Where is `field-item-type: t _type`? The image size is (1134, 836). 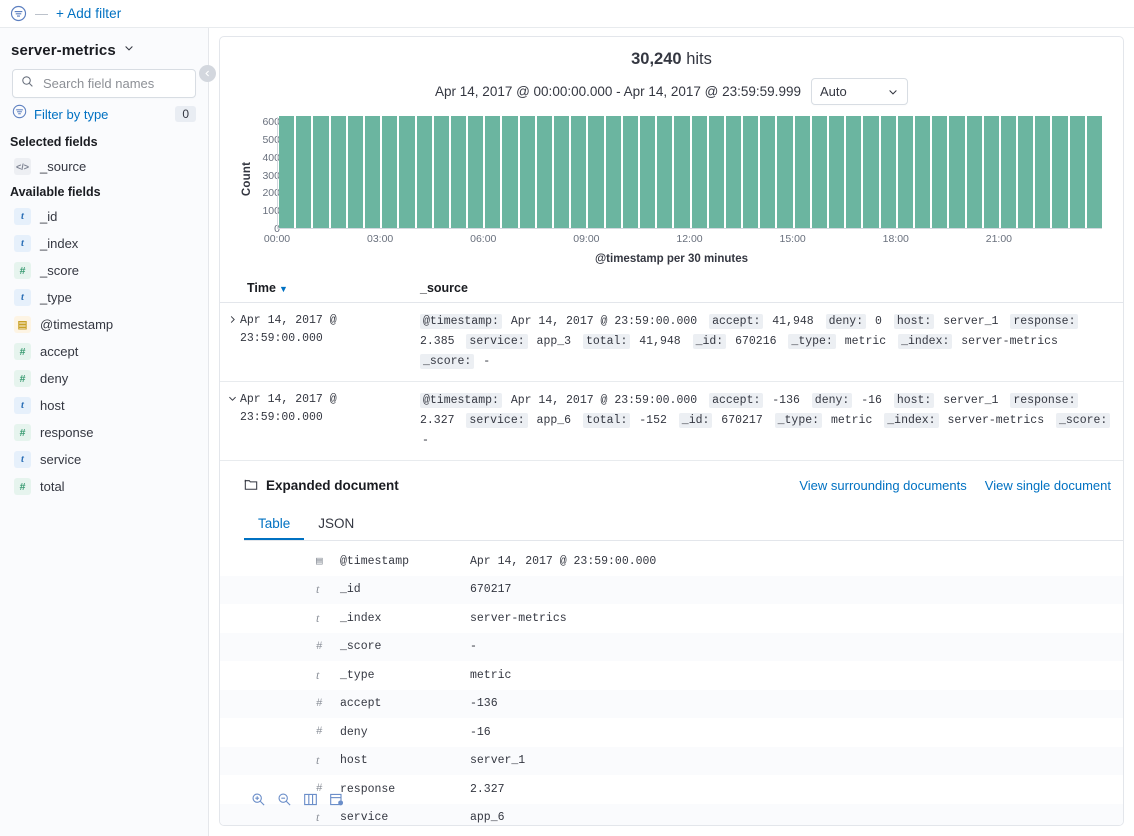 field-item-type: t _type is located at coordinates (104, 297).